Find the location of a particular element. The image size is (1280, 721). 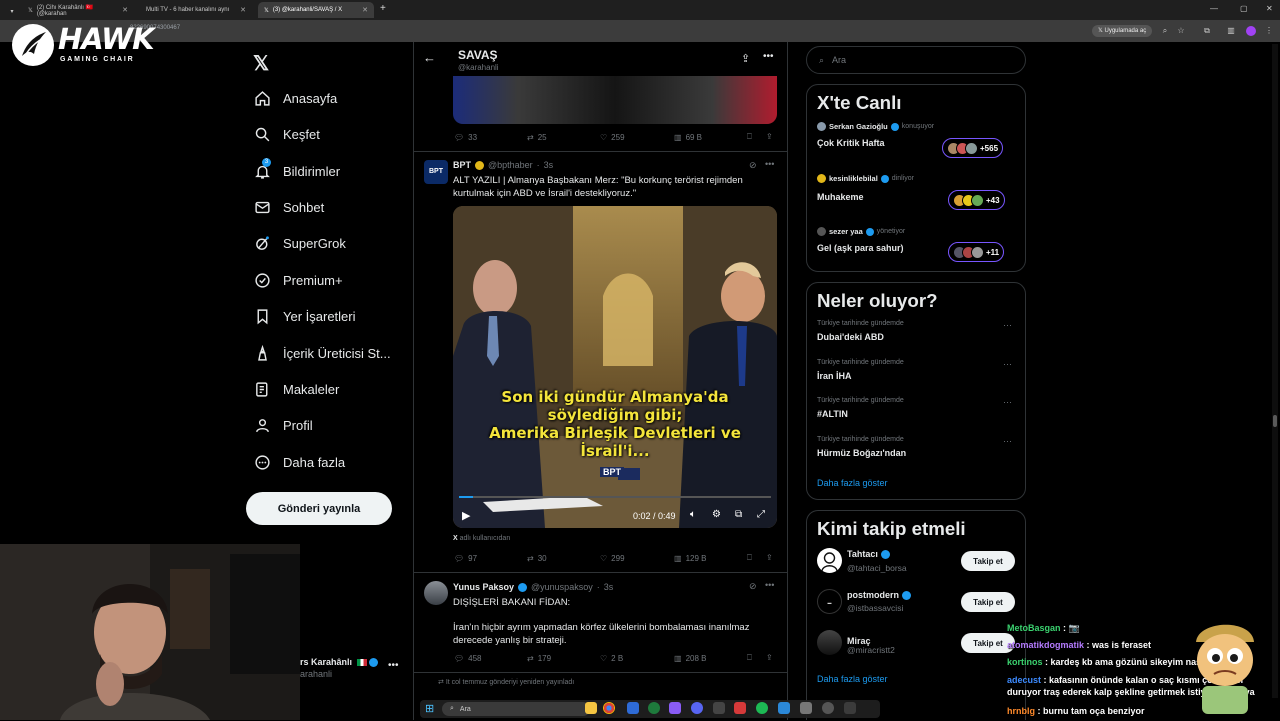

sidebar-item-notifications: 3 Bildirimler is located at coordinates (296, 170).